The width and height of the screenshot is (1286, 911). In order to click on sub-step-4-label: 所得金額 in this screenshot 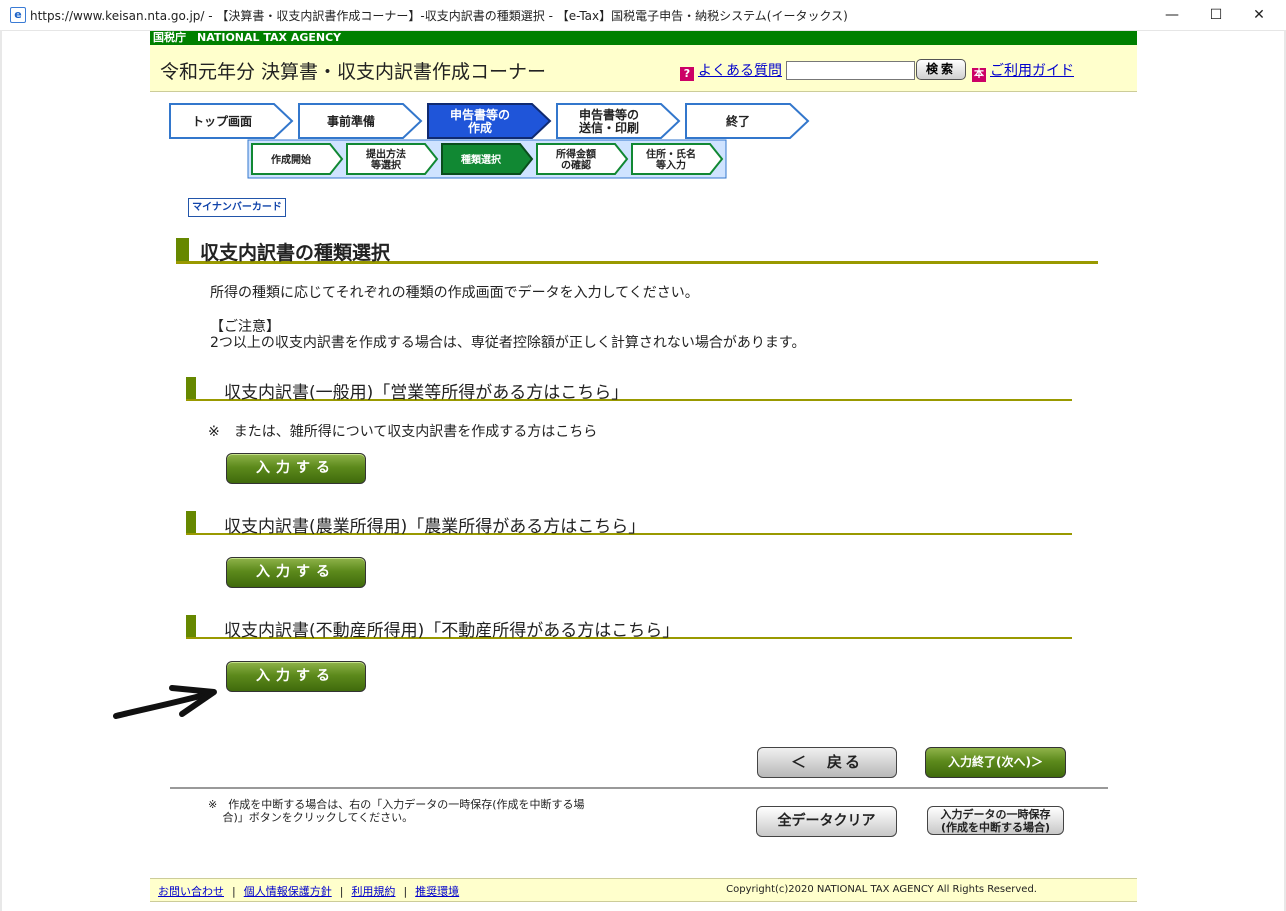, I will do `click(576, 153)`.